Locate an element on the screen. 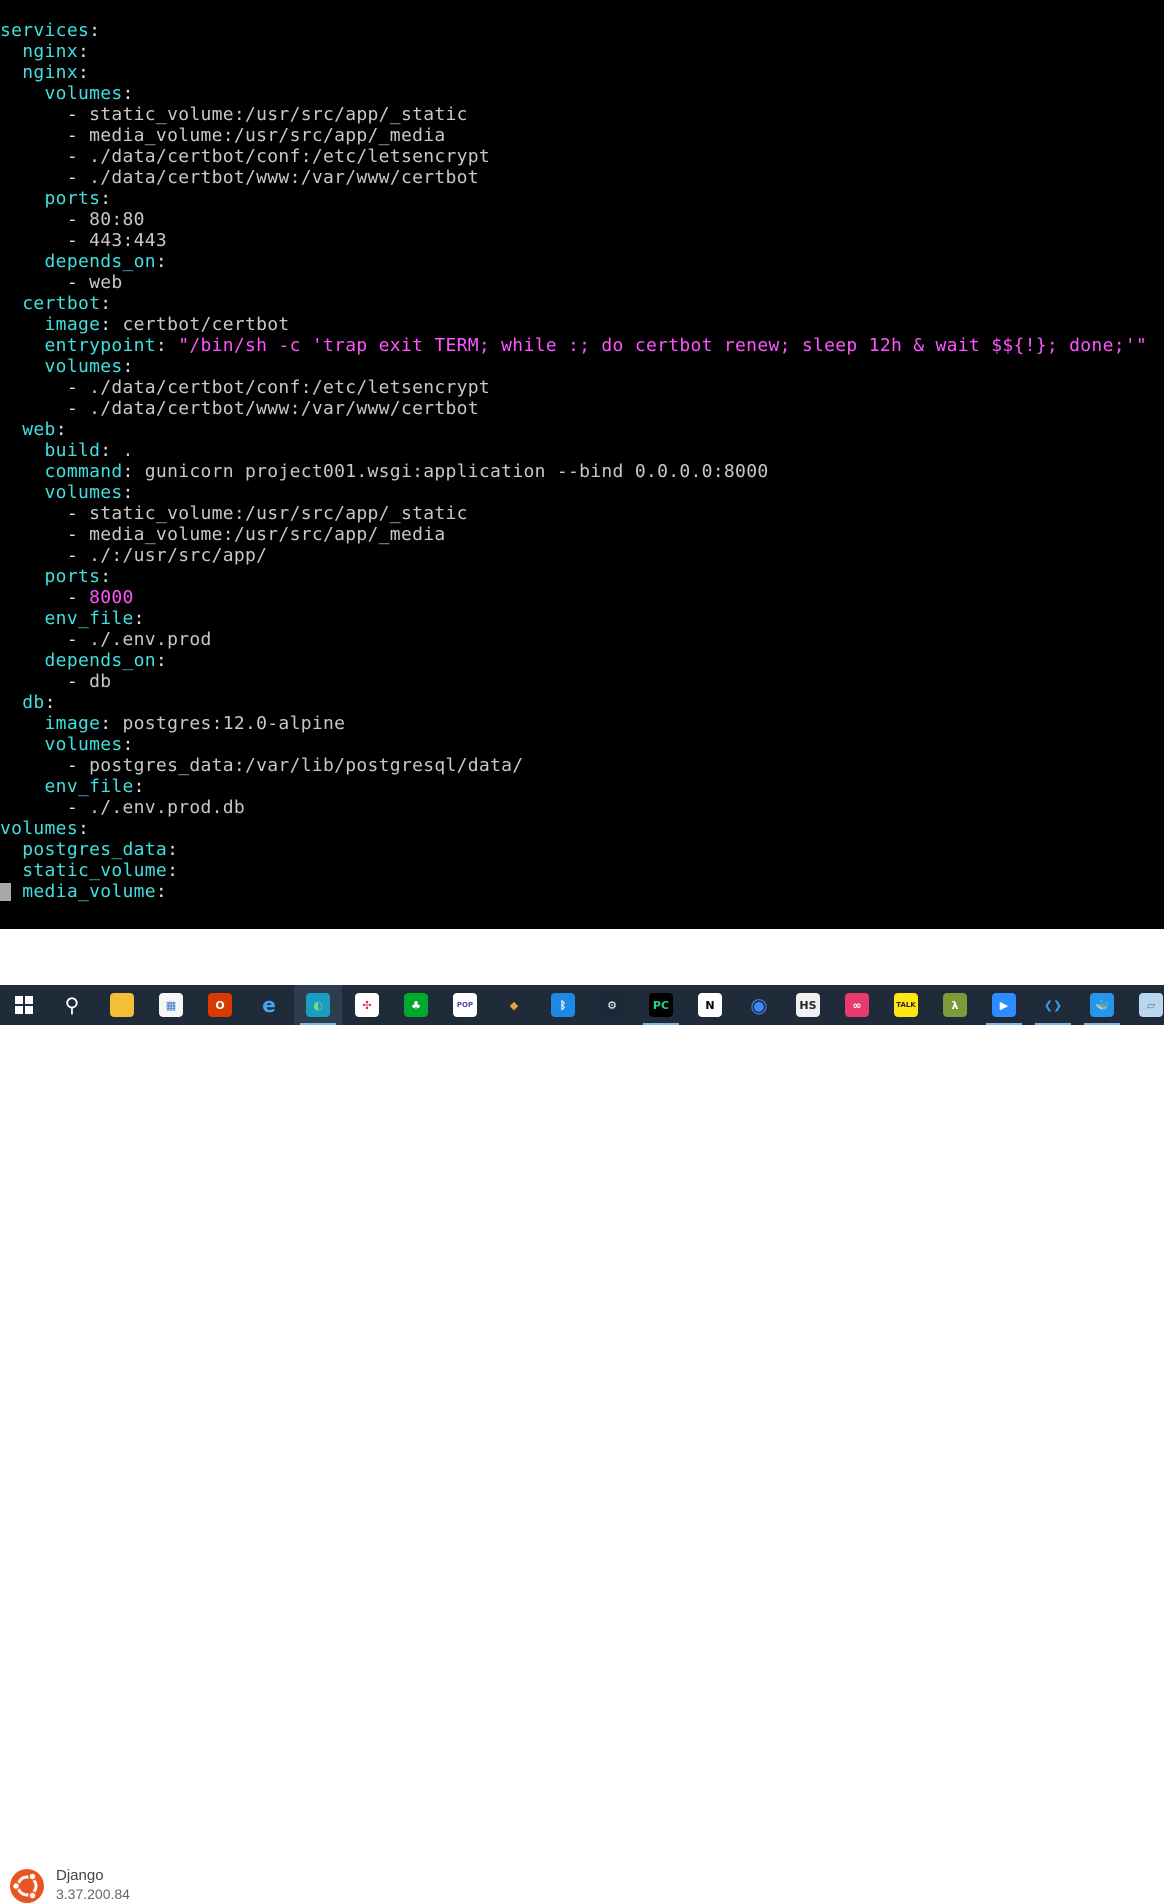 This screenshot has width=1164, height=1903. vscode-icon: ❮❯ is located at coordinates (1053, 1005).